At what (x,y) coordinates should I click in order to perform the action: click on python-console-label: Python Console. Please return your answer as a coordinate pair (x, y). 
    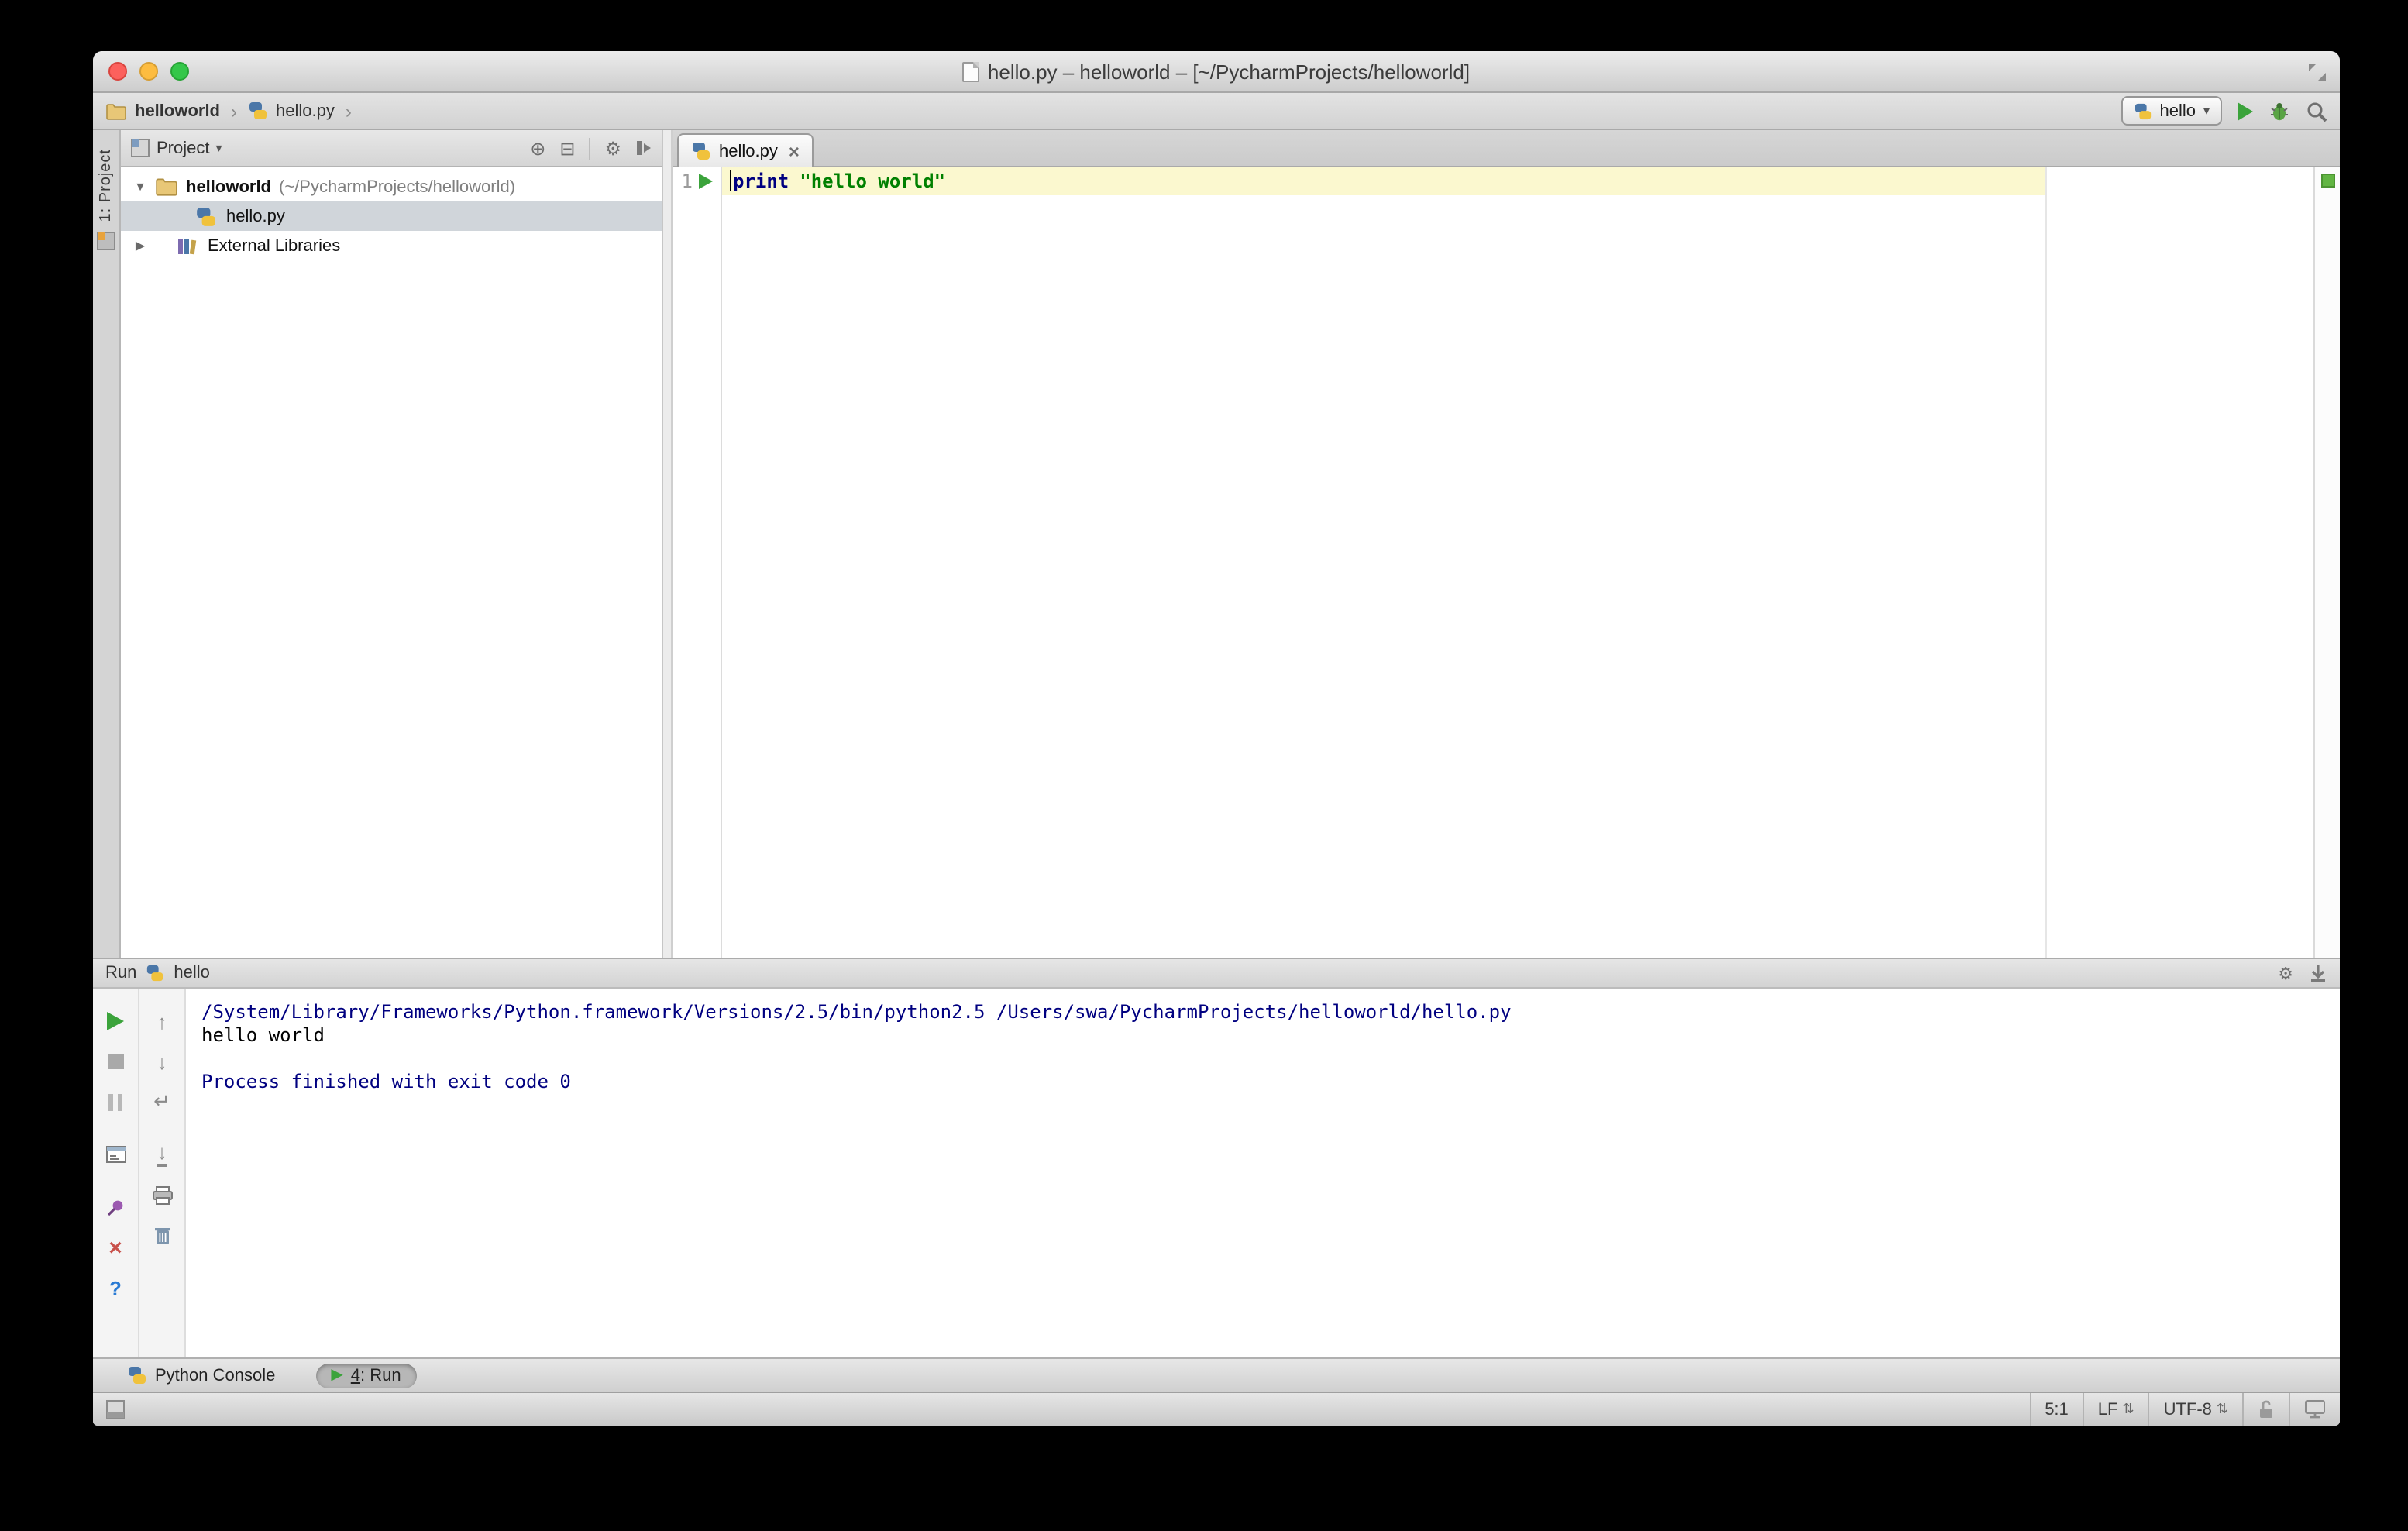
    Looking at the image, I should click on (215, 1375).